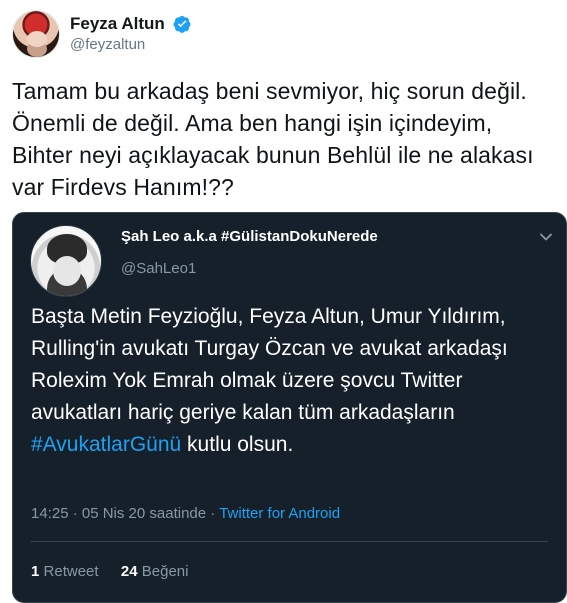 The image size is (567, 603). I want to click on retweets-count: 1, so click(35, 571).